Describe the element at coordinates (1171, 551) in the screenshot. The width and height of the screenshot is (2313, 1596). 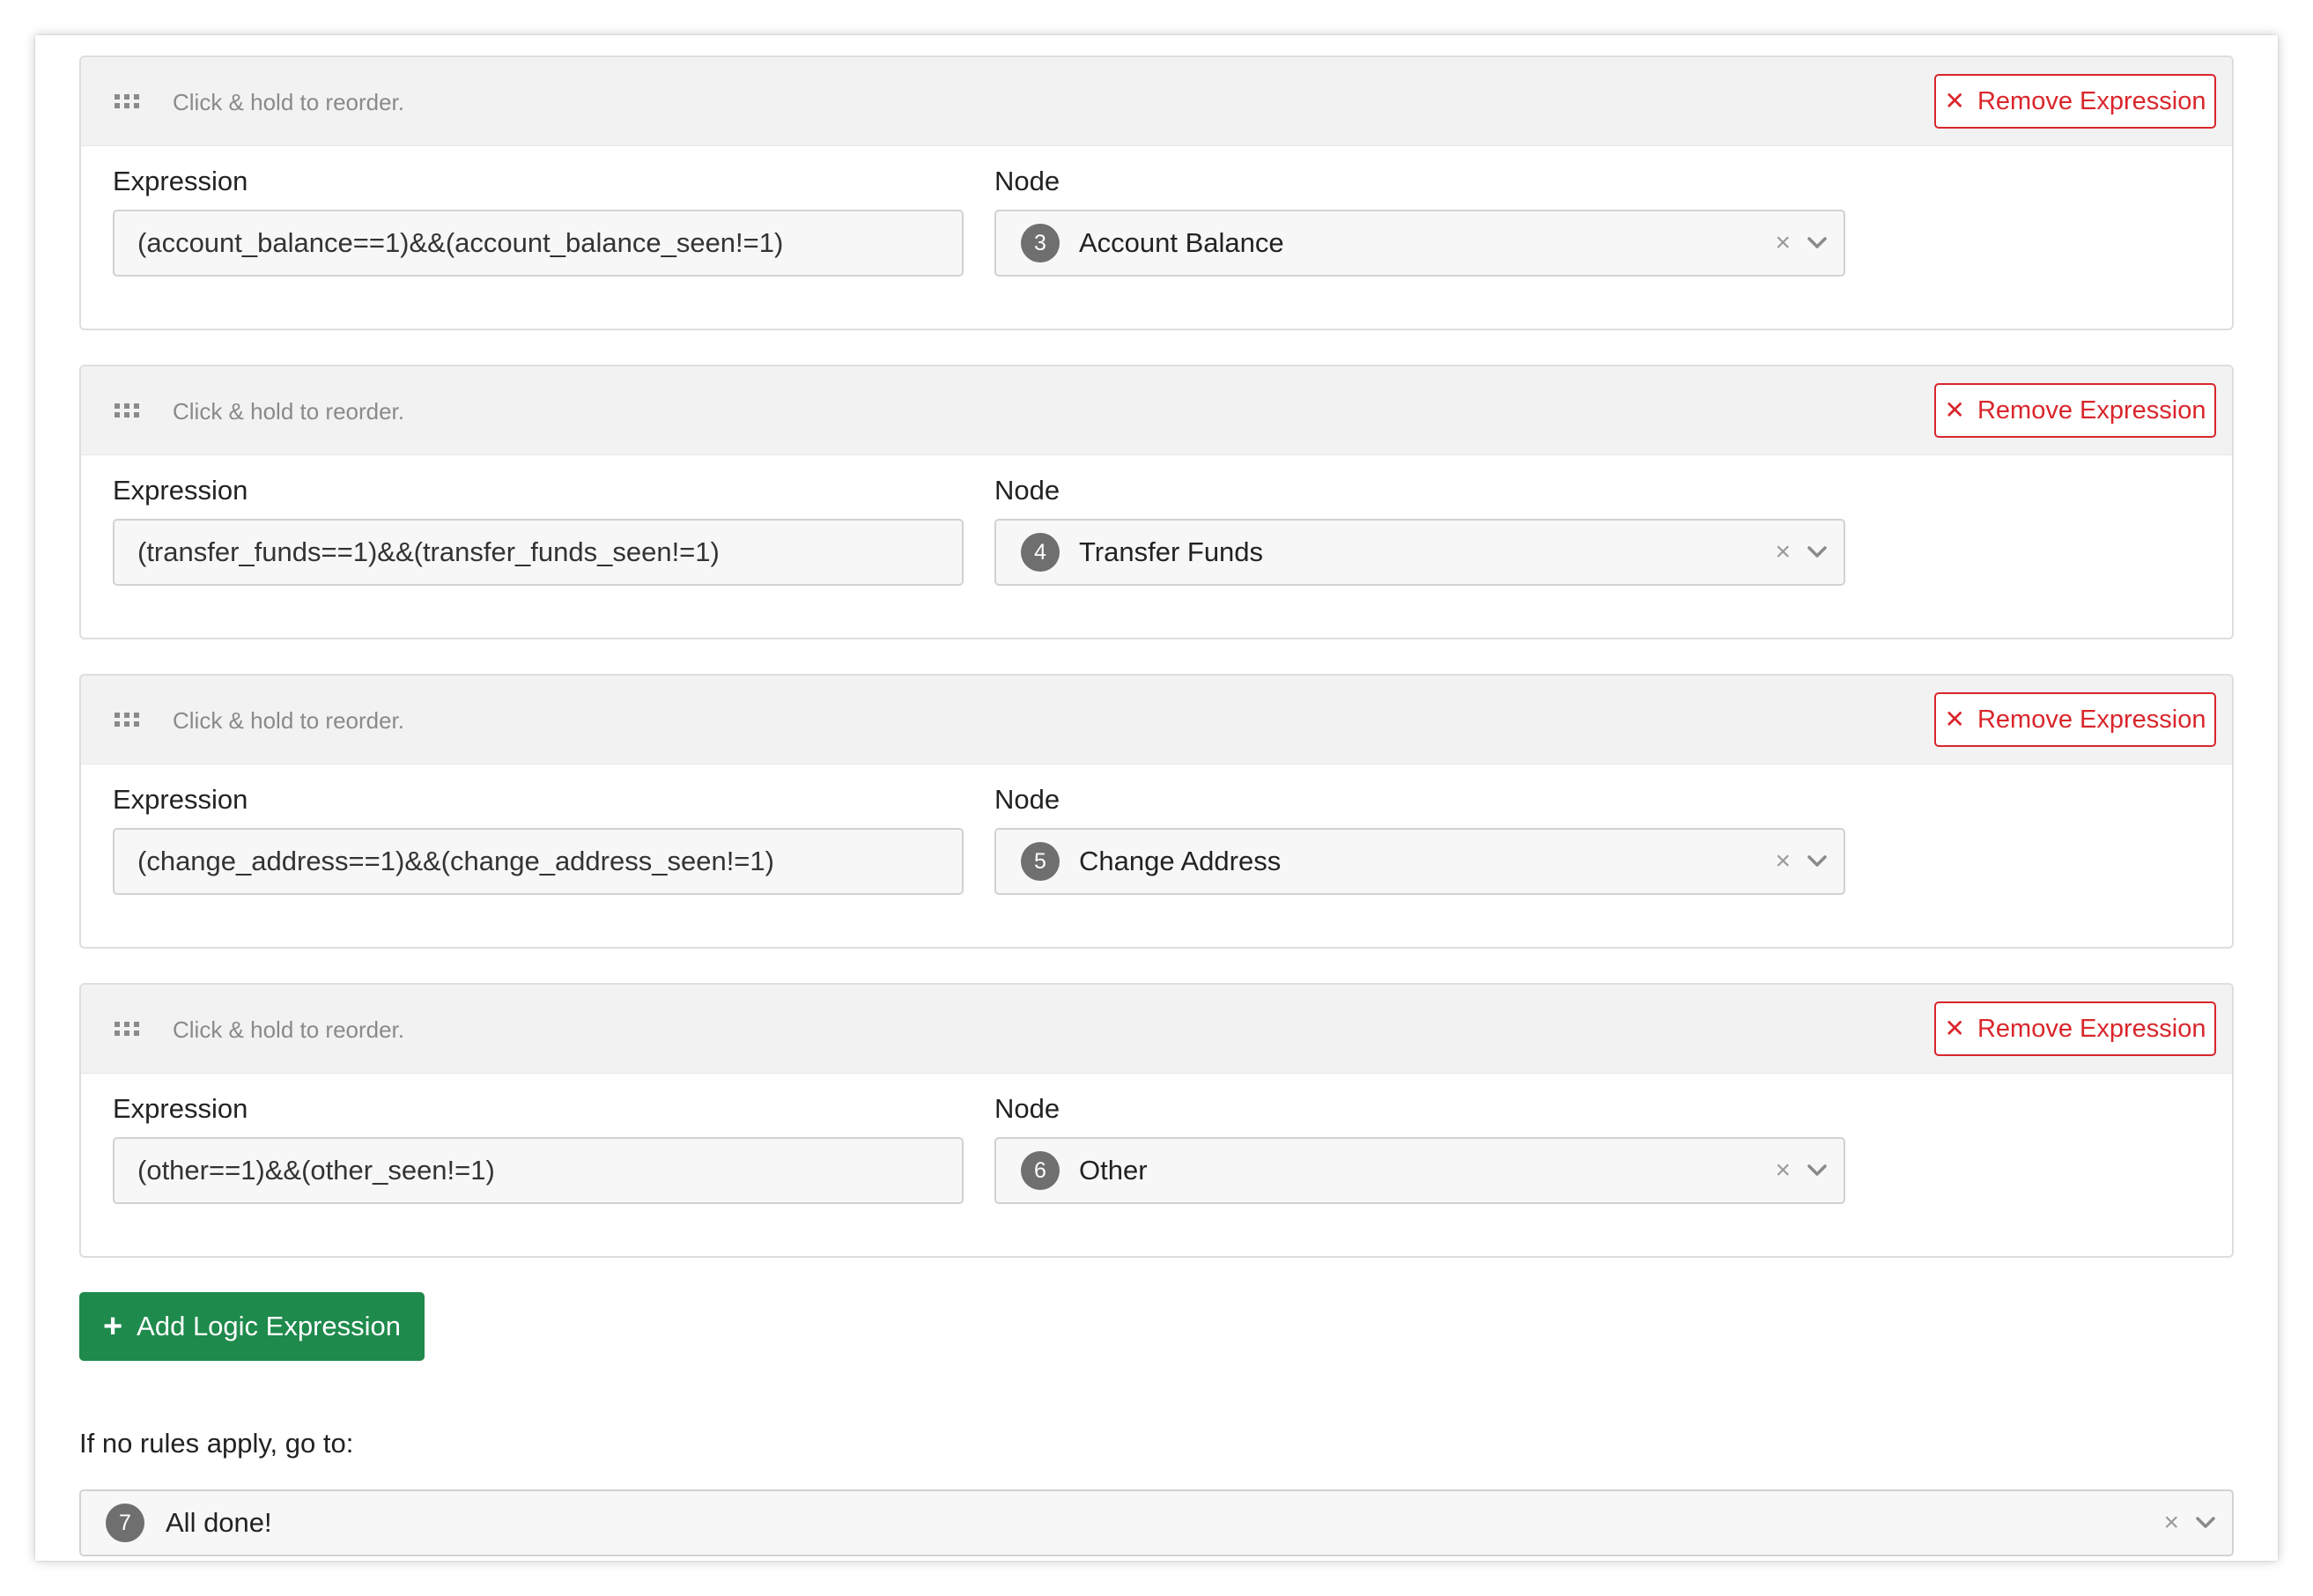
I see `node-selected-value: Transfer Funds` at that location.